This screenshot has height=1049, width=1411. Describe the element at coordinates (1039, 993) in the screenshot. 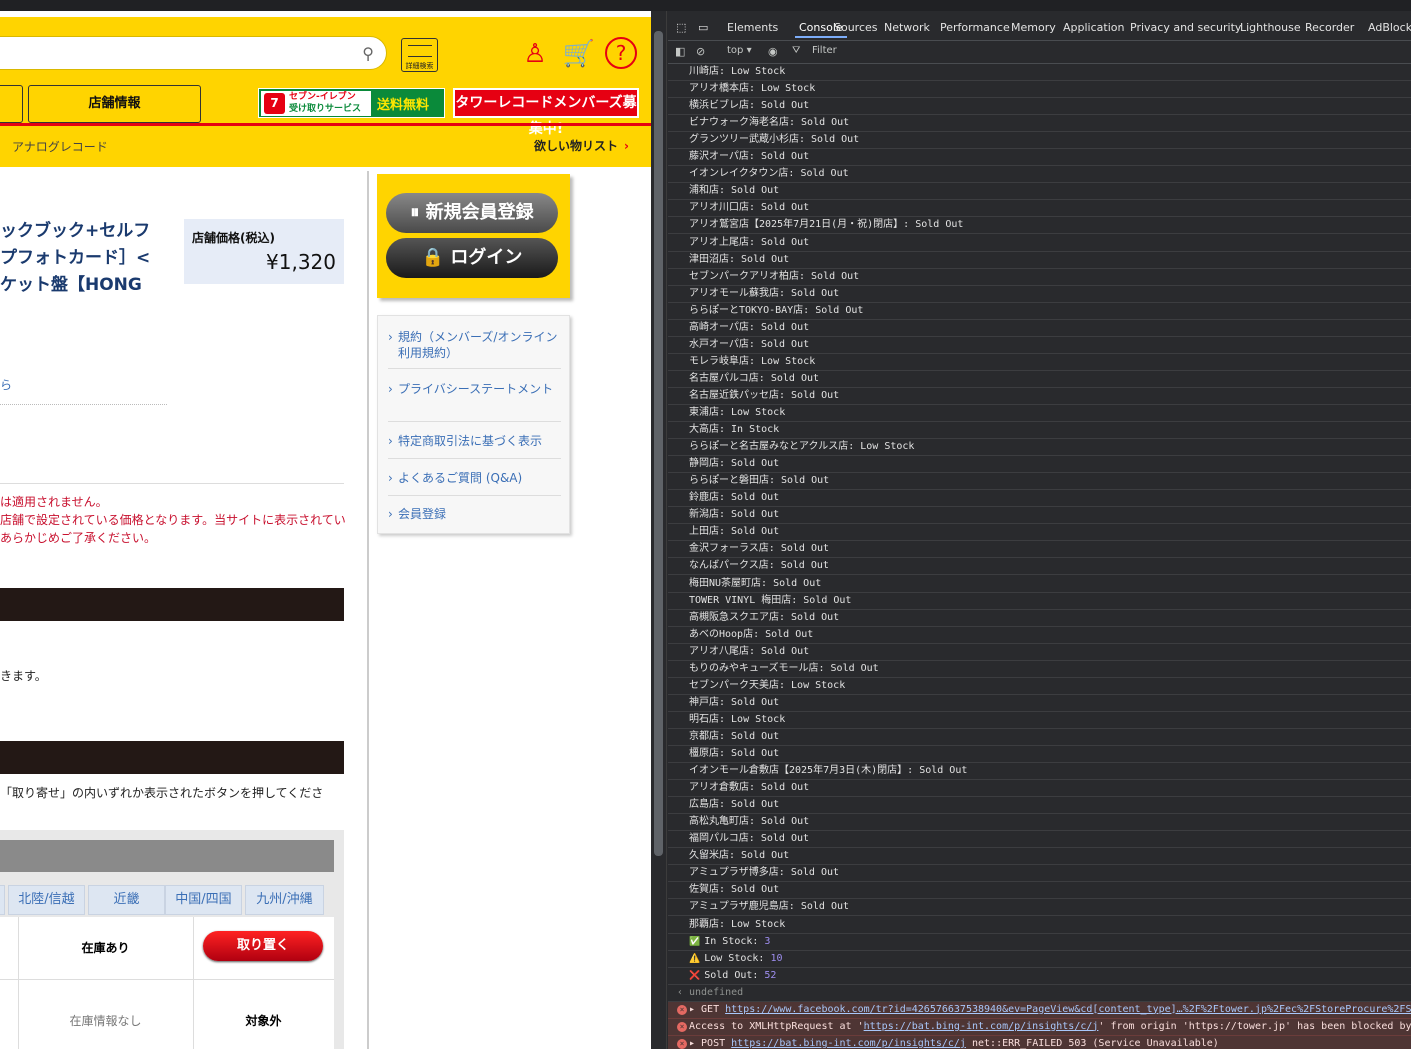

I see `console-return-value: ‹ undefined` at that location.